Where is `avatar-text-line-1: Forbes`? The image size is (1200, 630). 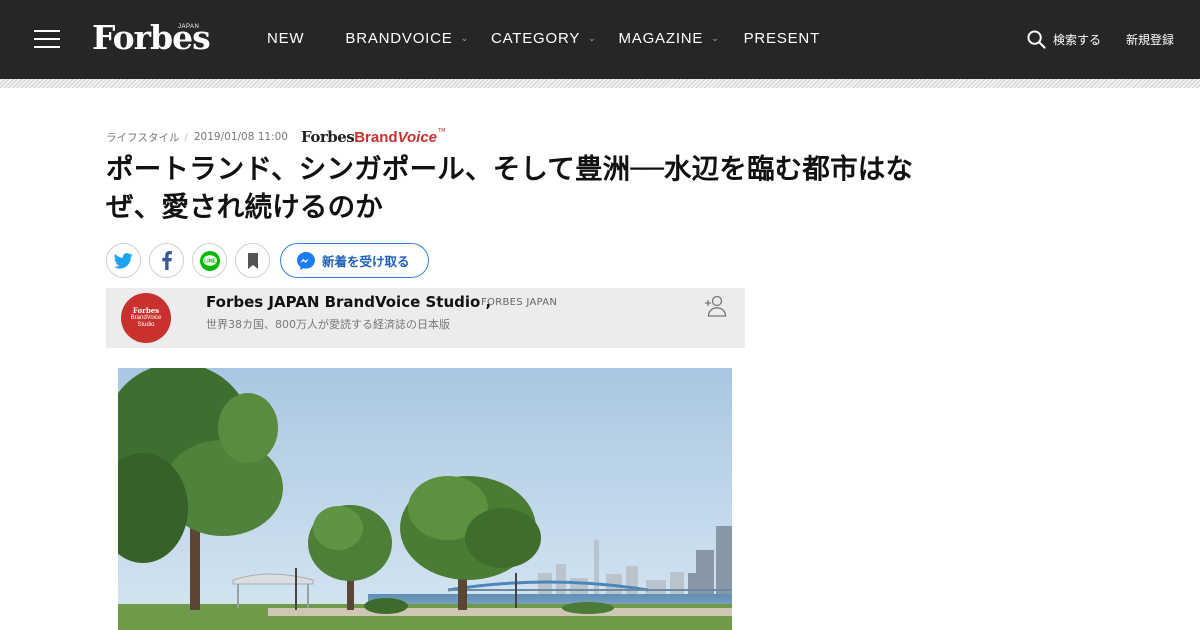 avatar-text-line-1: Forbes is located at coordinates (146, 310).